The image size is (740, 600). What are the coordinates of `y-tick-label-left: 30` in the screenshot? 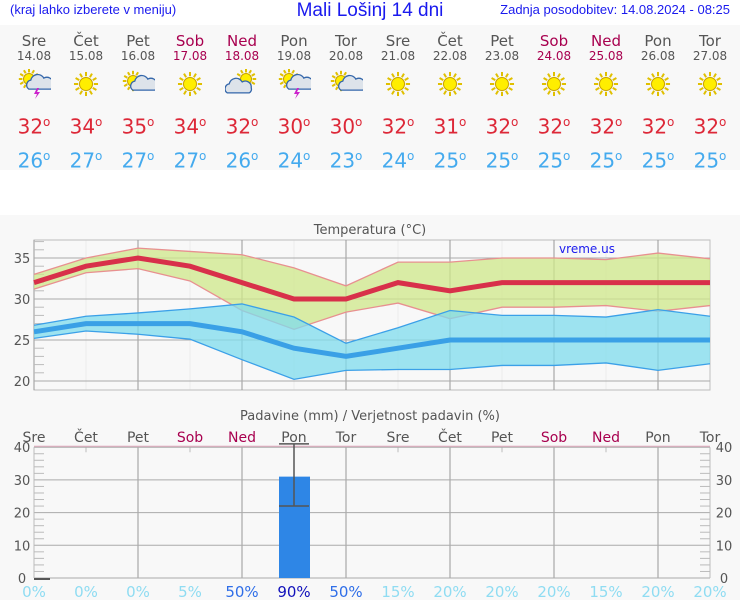 It's located at (22, 481).